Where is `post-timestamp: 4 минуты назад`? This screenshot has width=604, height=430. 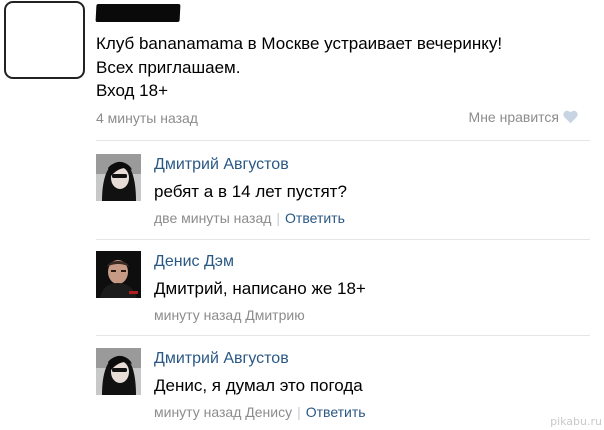 post-timestamp: 4 минуты назад is located at coordinates (147, 118).